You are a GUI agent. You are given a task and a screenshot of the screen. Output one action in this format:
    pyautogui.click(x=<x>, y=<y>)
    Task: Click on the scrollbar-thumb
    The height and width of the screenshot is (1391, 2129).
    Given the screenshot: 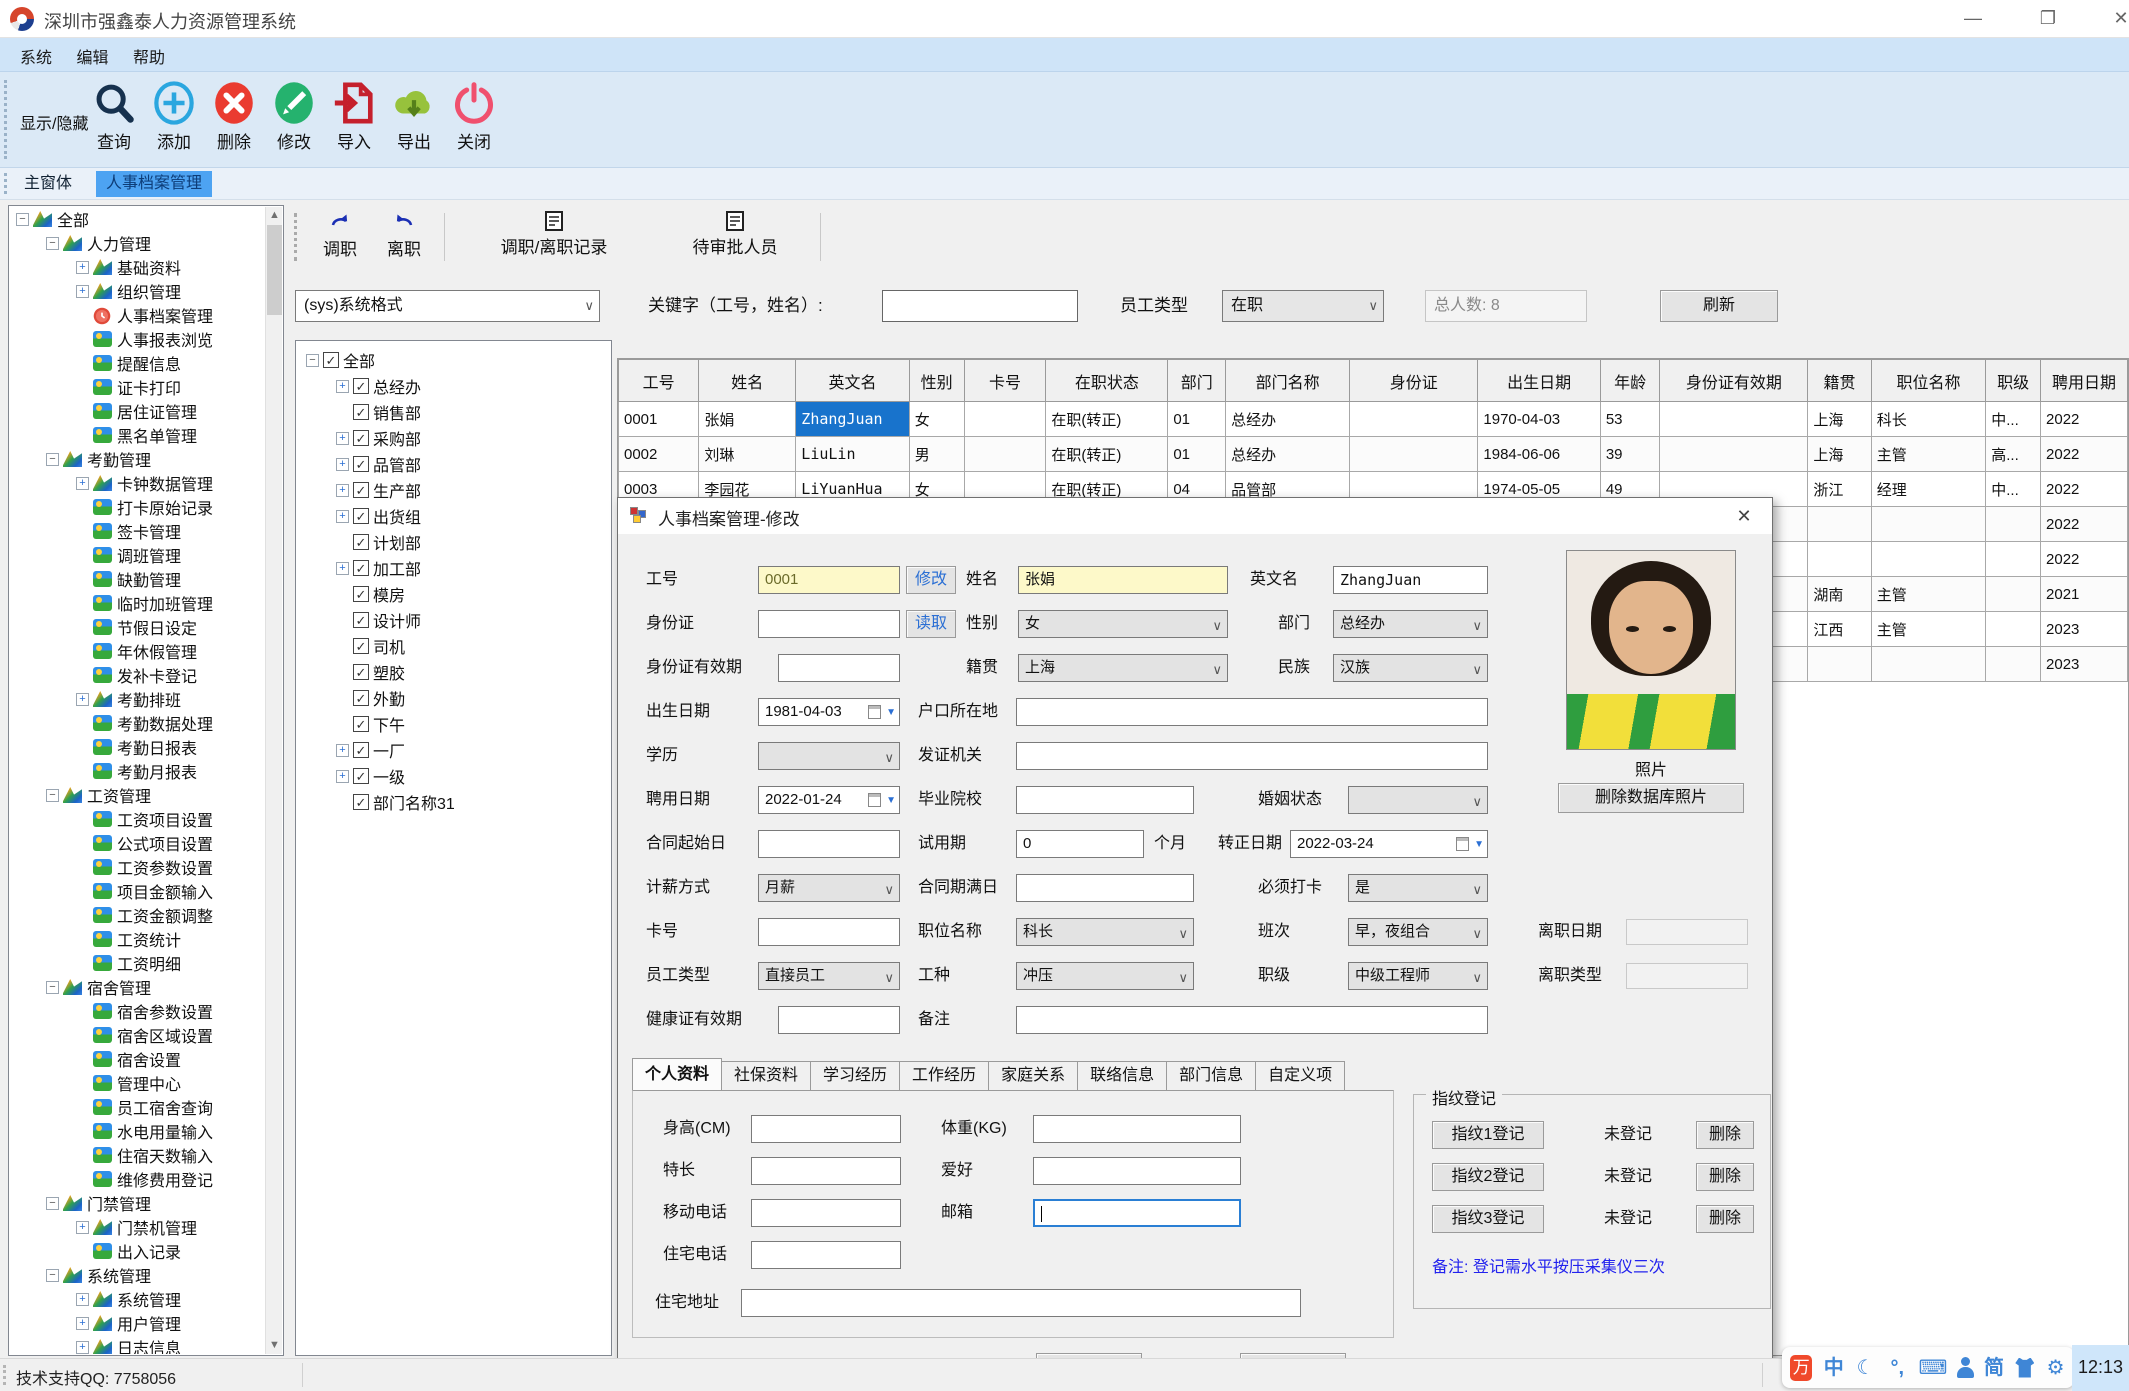 What is the action you would take?
    pyautogui.click(x=274, y=270)
    